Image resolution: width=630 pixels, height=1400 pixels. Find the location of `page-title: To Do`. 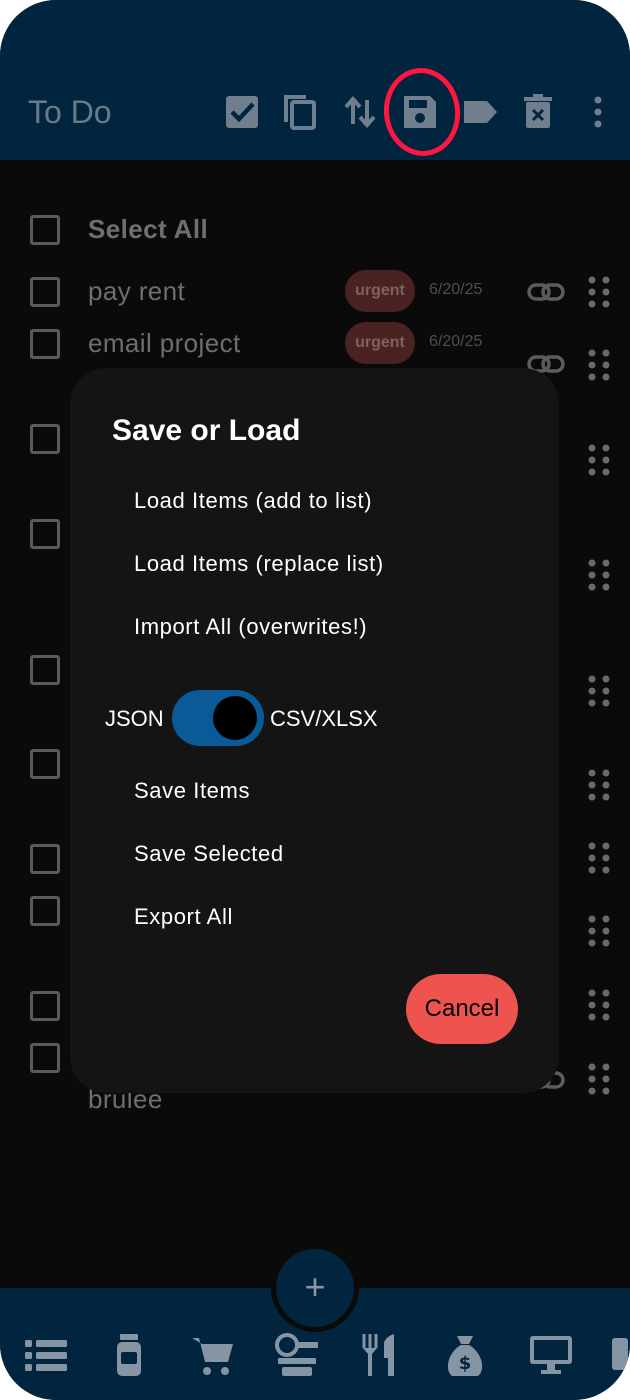

page-title: To Do is located at coordinates (70, 112).